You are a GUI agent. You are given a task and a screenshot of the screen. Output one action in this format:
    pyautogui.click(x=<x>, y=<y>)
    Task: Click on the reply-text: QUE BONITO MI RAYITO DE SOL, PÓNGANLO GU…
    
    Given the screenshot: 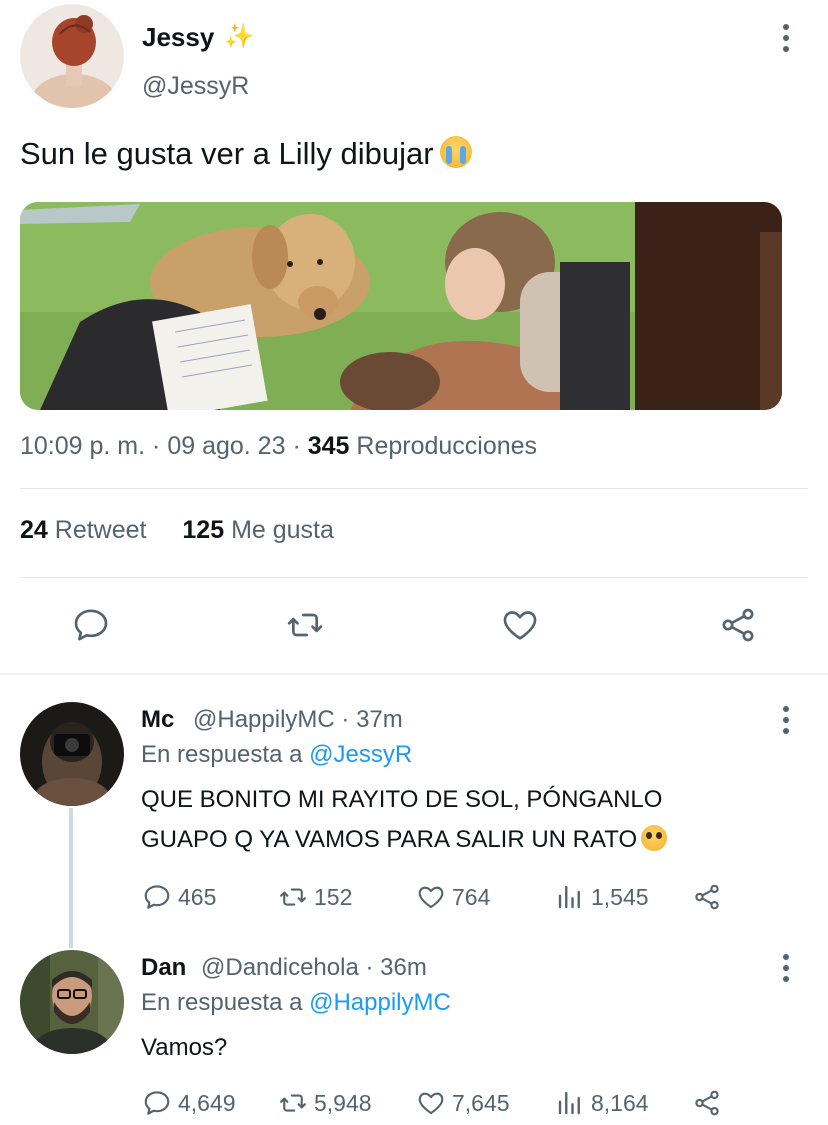 What is the action you would take?
    pyautogui.click(x=446, y=820)
    